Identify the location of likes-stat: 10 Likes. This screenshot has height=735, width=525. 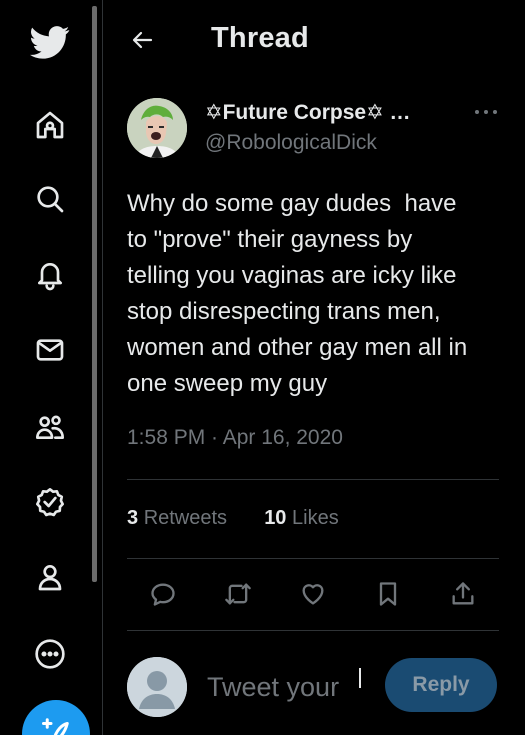
(301, 518).